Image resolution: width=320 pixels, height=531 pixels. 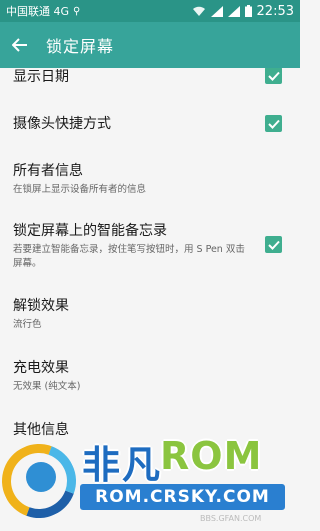 What do you see at coordinates (41, 430) in the screenshot?
I see `setting-title: 其他信息` at bounding box center [41, 430].